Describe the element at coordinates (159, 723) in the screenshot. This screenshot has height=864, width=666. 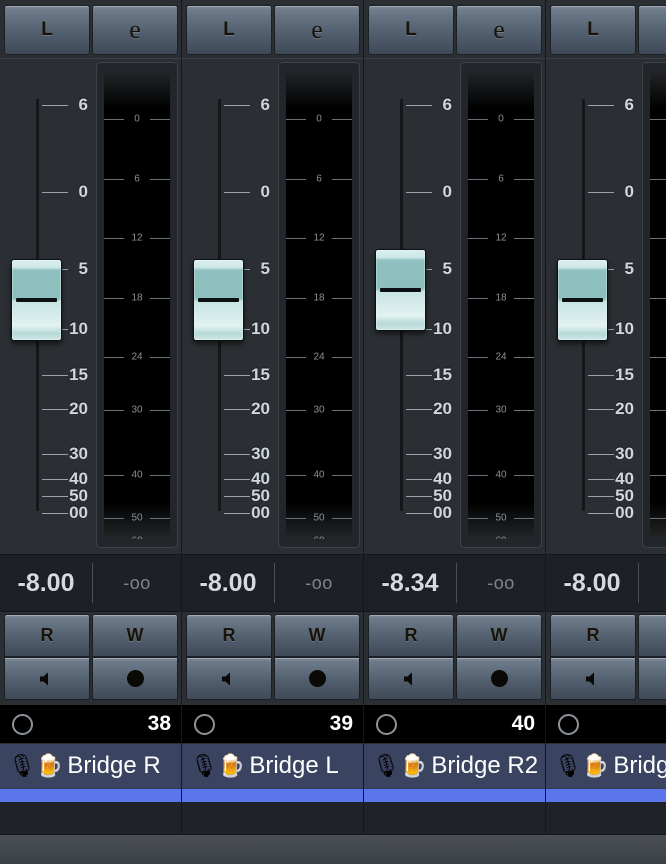
I see `track-number: 38` at that location.